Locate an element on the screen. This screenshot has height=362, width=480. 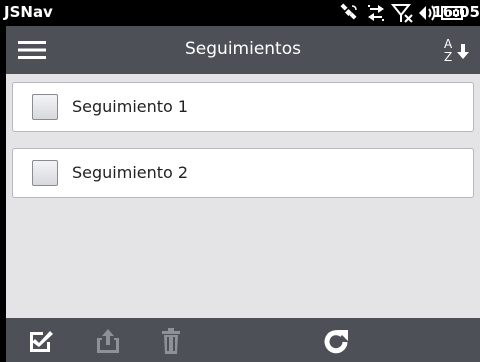
sort-az-icon: A Z is located at coordinates (456, 50).